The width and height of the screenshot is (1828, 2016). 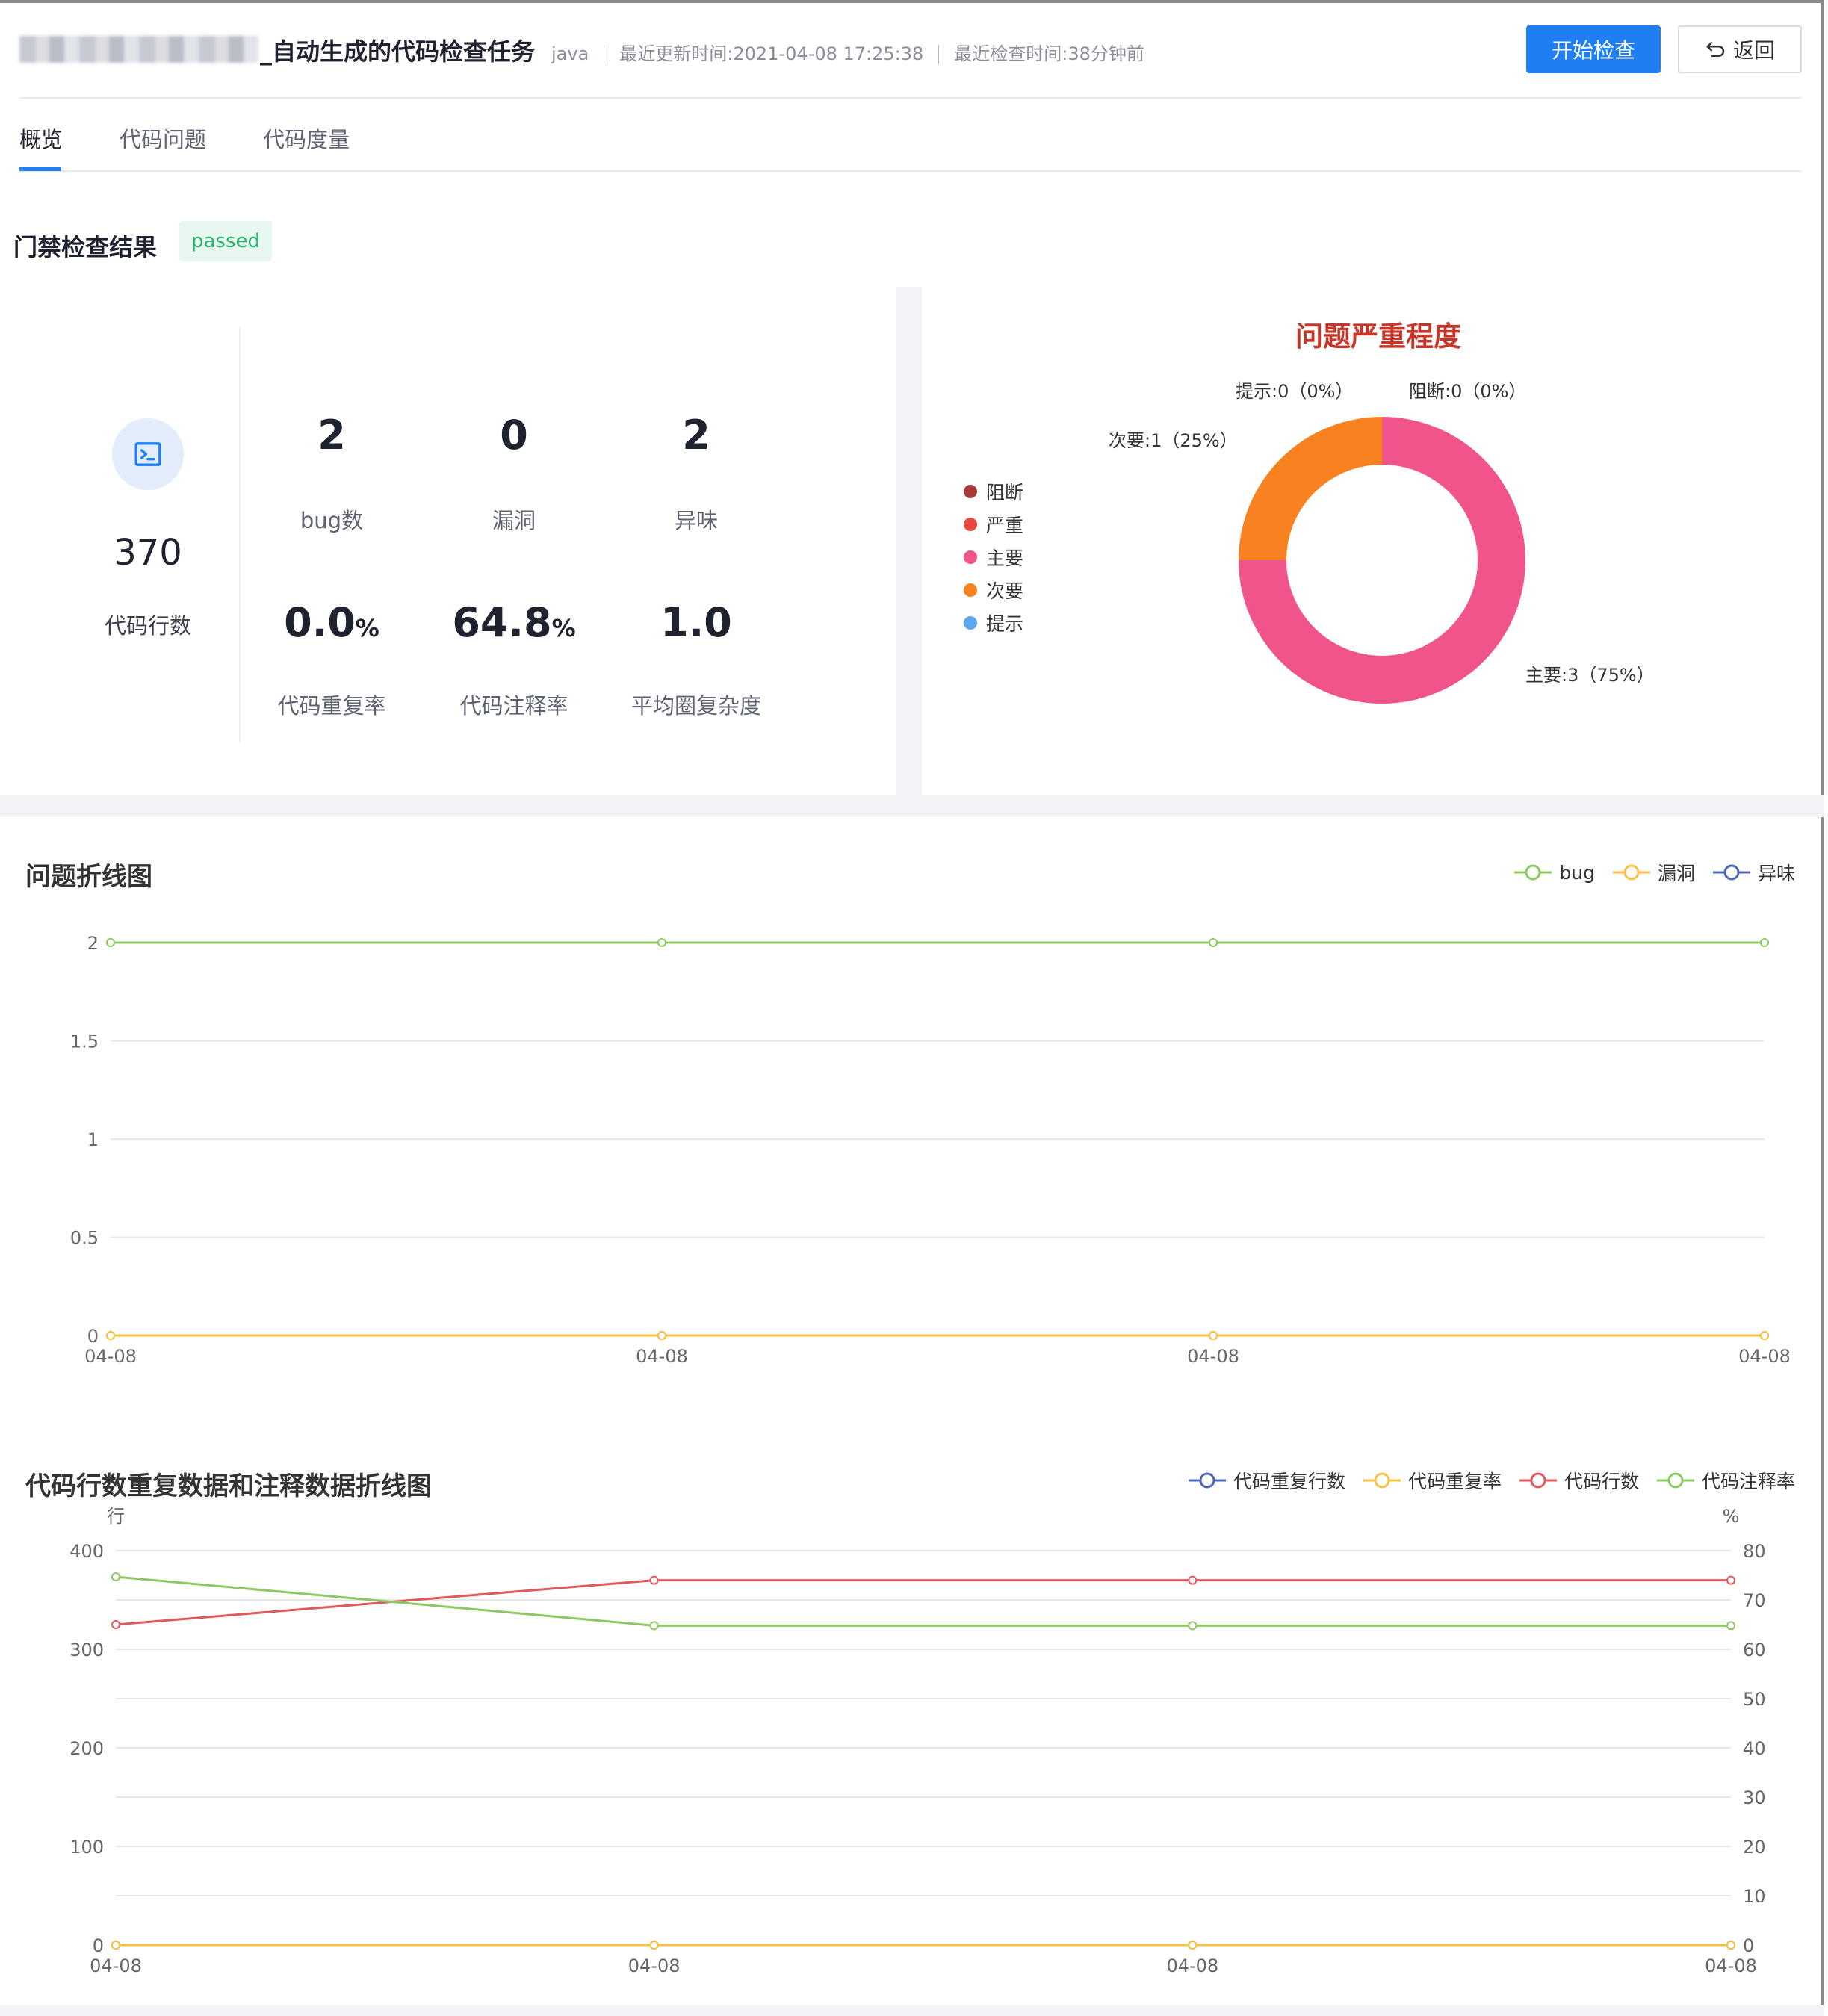 I want to click on tab-overview: 概览, so click(x=41, y=138).